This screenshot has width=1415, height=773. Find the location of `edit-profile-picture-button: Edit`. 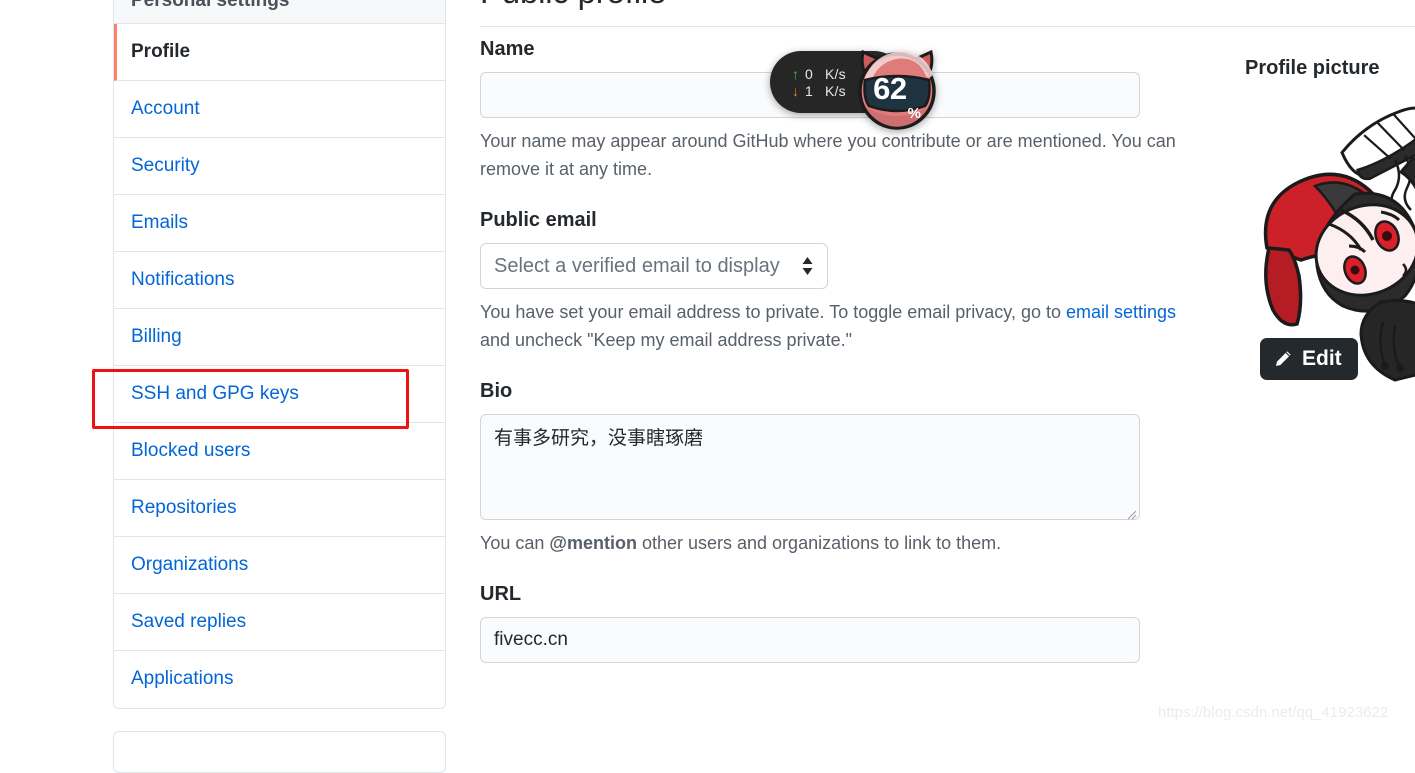

edit-profile-picture-button: Edit is located at coordinates (1309, 359).